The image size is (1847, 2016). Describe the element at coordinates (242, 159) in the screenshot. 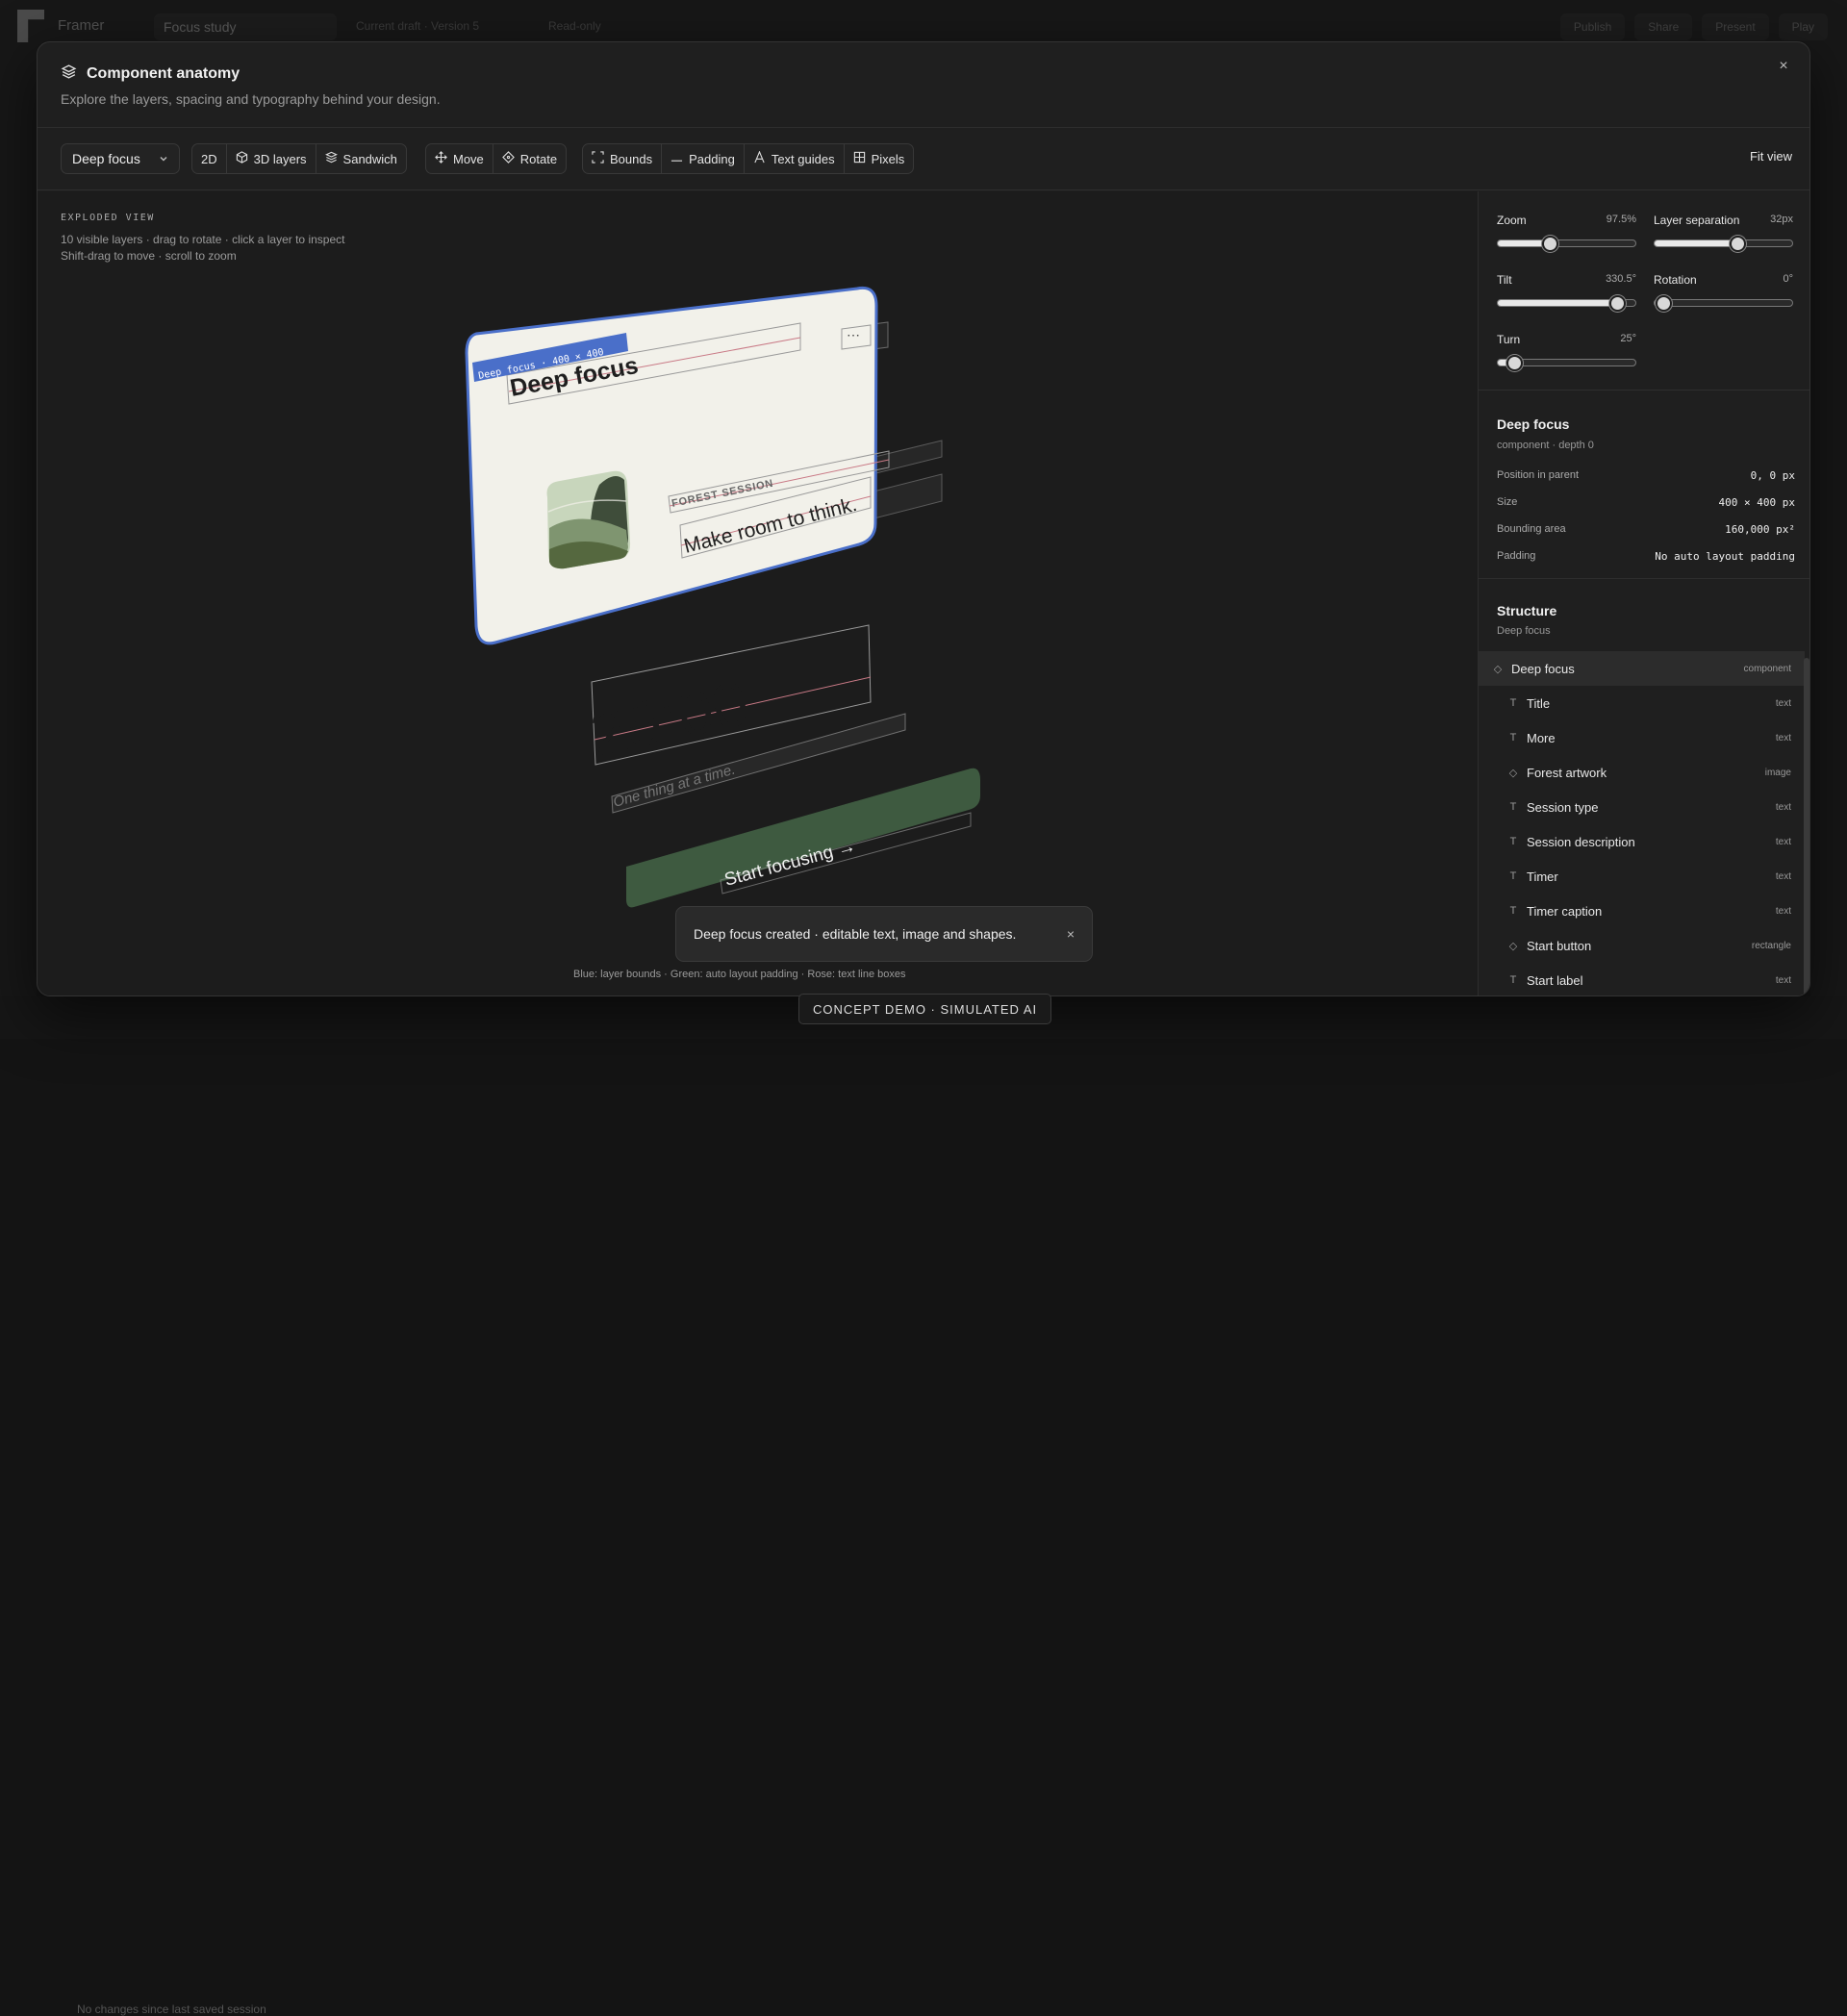

I see `cube-icon` at that location.